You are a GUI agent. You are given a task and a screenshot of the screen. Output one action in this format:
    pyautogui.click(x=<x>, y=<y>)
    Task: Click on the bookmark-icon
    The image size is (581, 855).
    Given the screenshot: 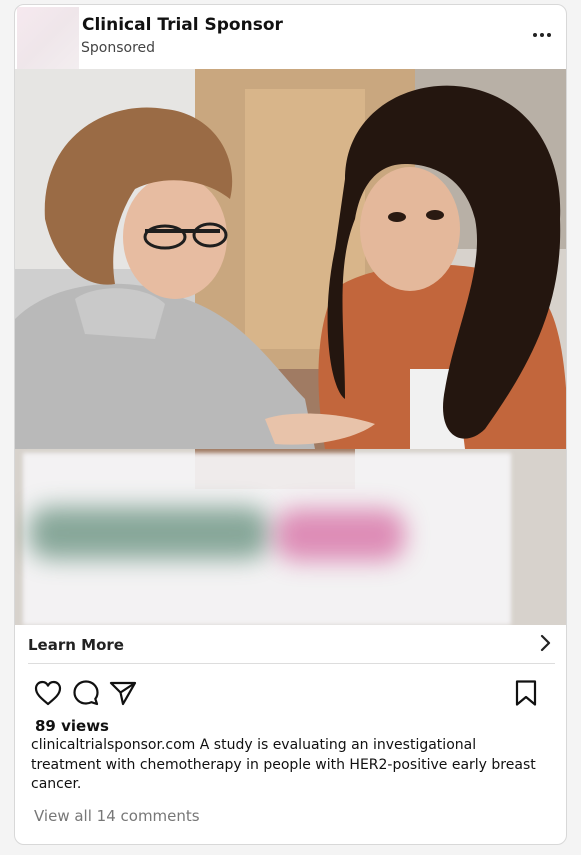 What is the action you would take?
    pyautogui.click(x=526, y=693)
    